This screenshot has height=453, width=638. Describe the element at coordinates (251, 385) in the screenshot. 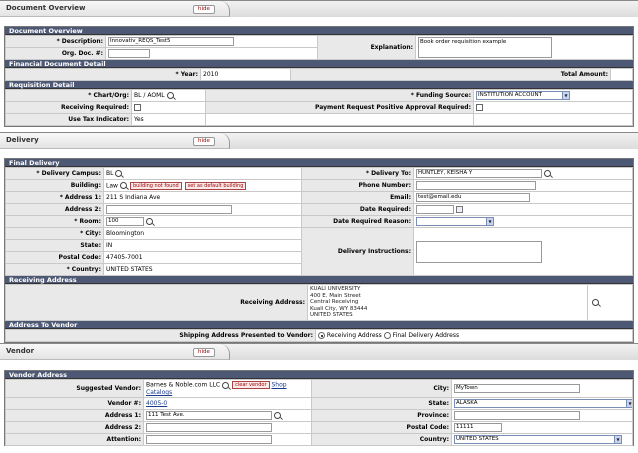

I see `clear-vendor-button: clear vendor` at that location.